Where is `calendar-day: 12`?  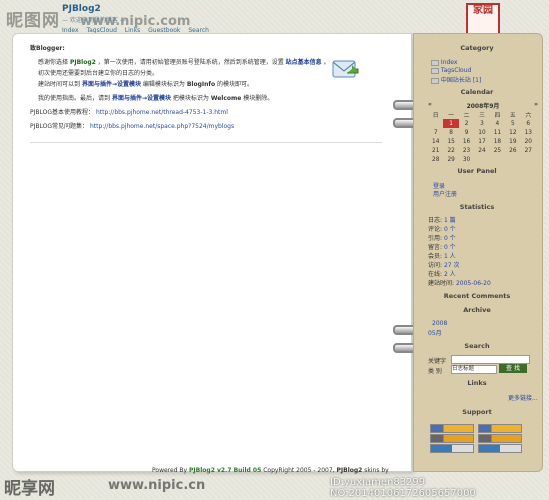 calendar-day: 12 is located at coordinates (512, 132).